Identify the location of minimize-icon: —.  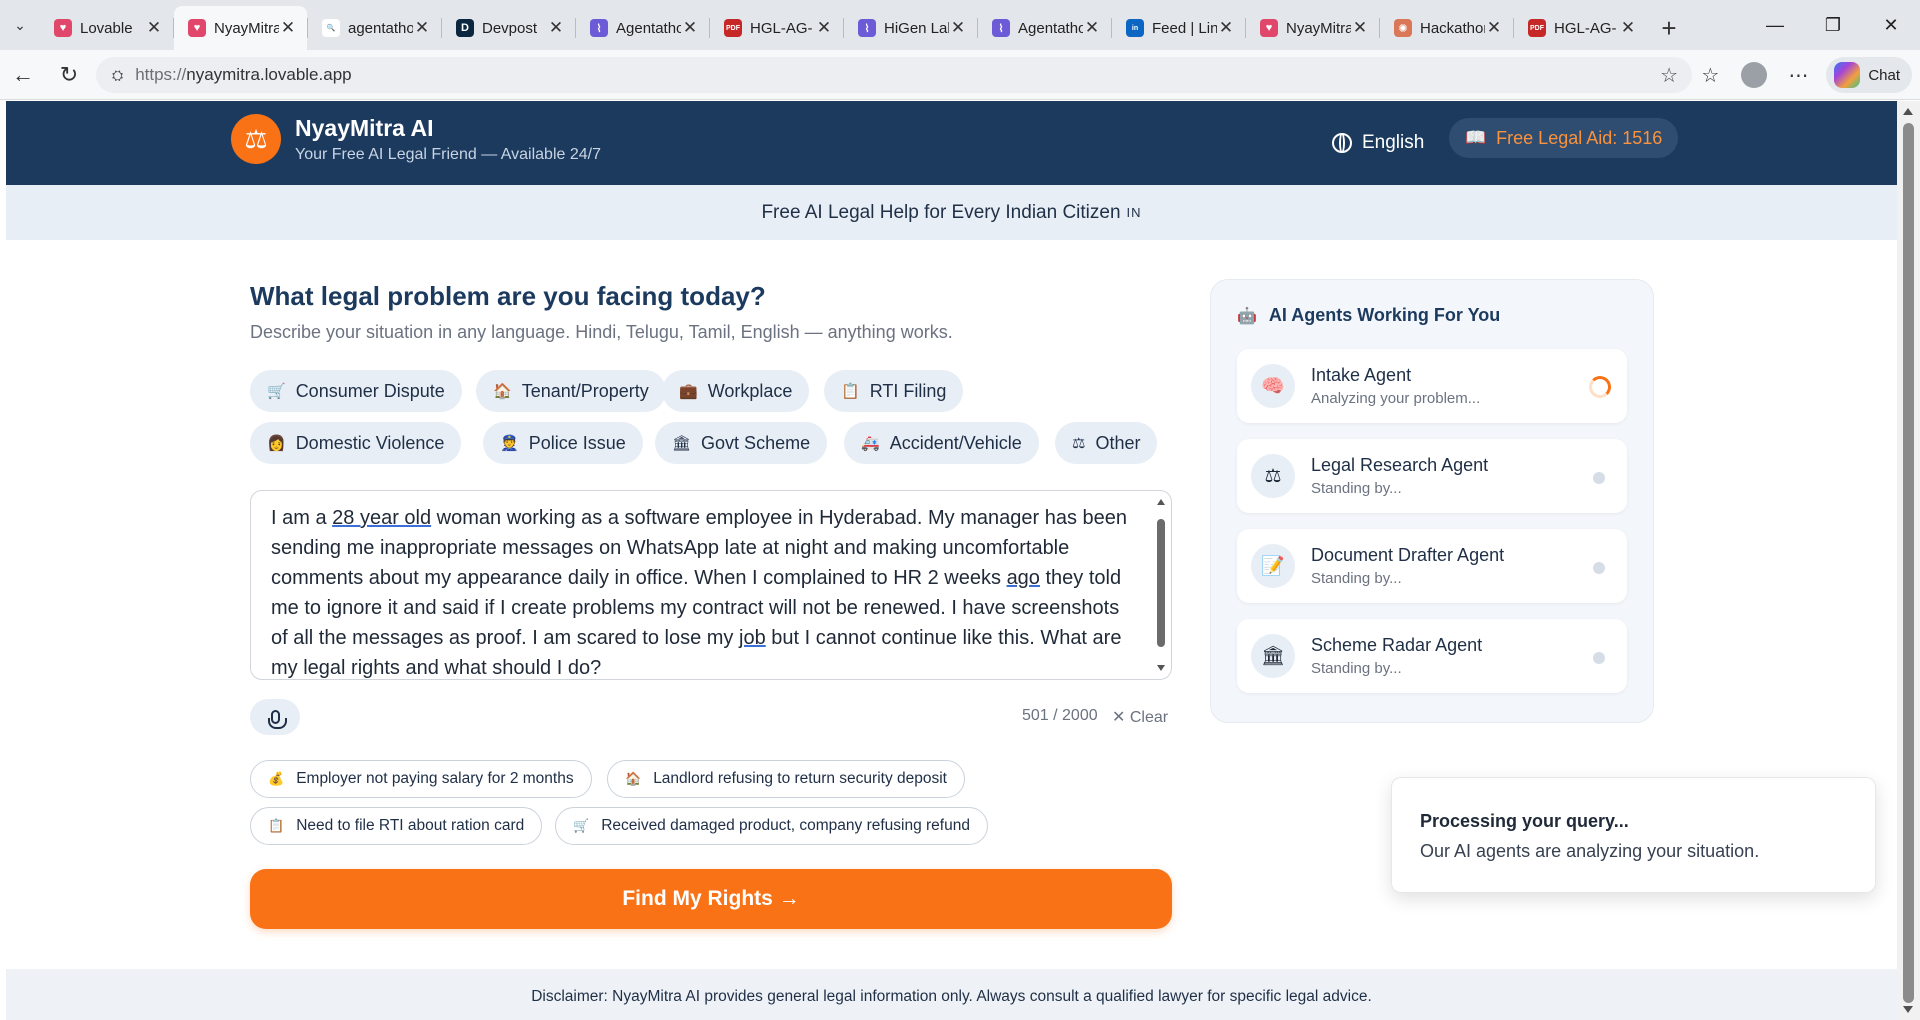
(1775, 25).